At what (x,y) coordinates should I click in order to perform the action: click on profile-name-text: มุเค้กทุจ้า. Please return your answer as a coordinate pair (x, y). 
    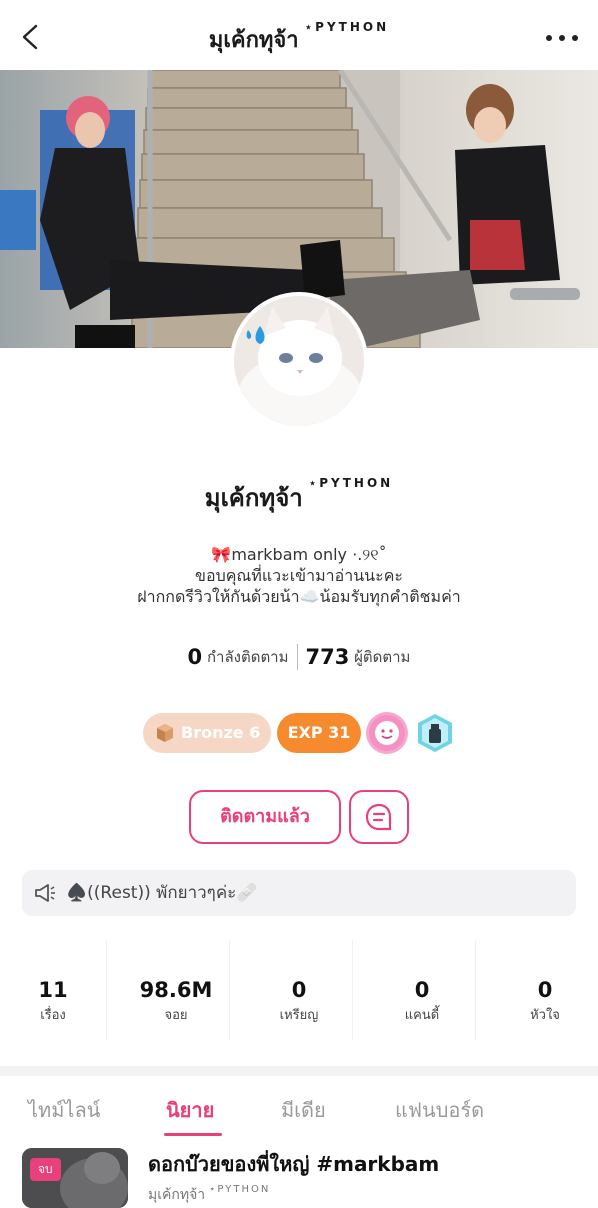
    Looking at the image, I should click on (253, 498).